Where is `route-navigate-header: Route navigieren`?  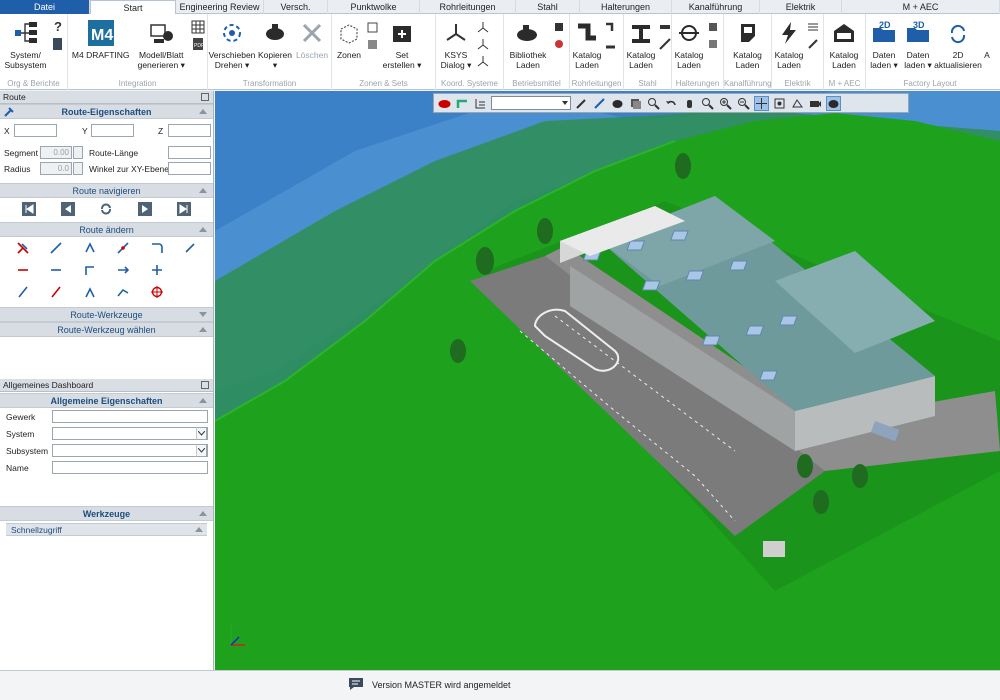
route-navigate-header: Route navigieren is located at coordinates (106, 190).